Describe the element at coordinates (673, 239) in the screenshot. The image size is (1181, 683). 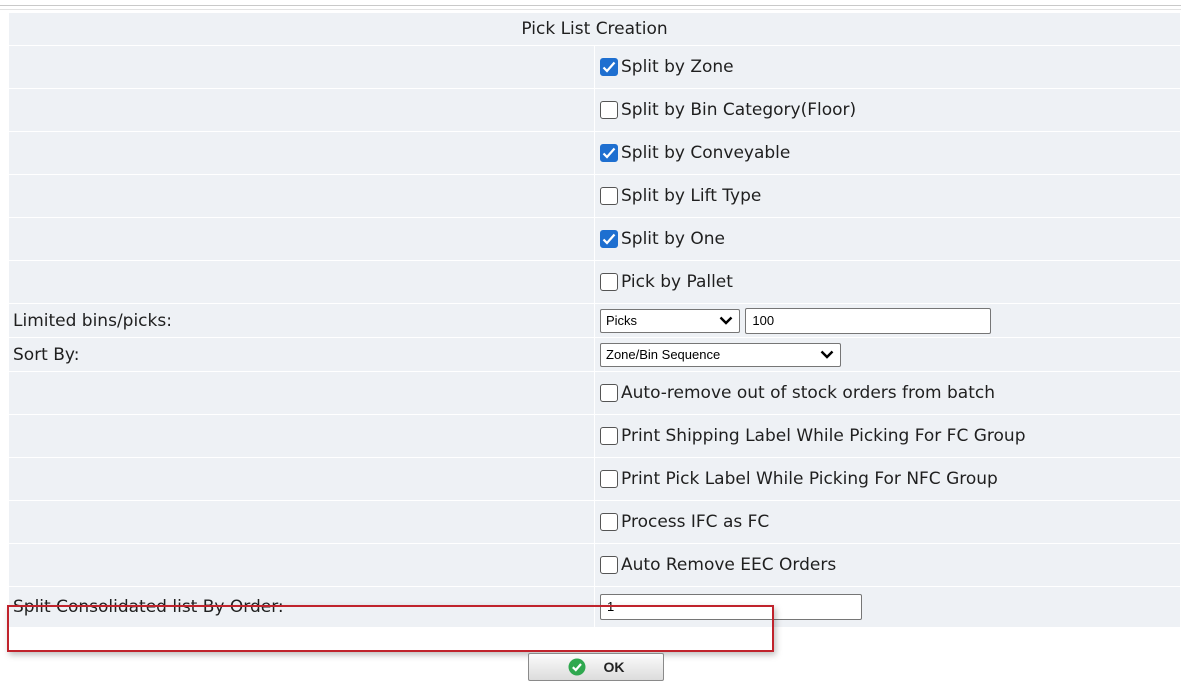
I see `split-by-one-label: Split by One` at that location.